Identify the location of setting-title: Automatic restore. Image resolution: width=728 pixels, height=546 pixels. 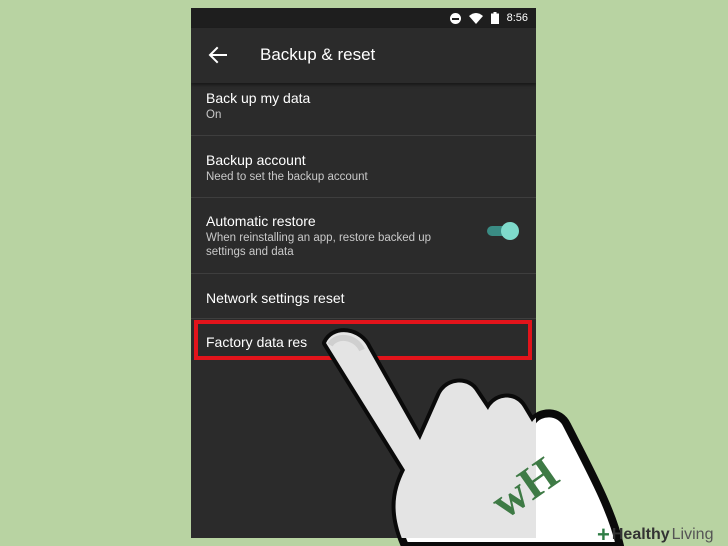
(261, 221).